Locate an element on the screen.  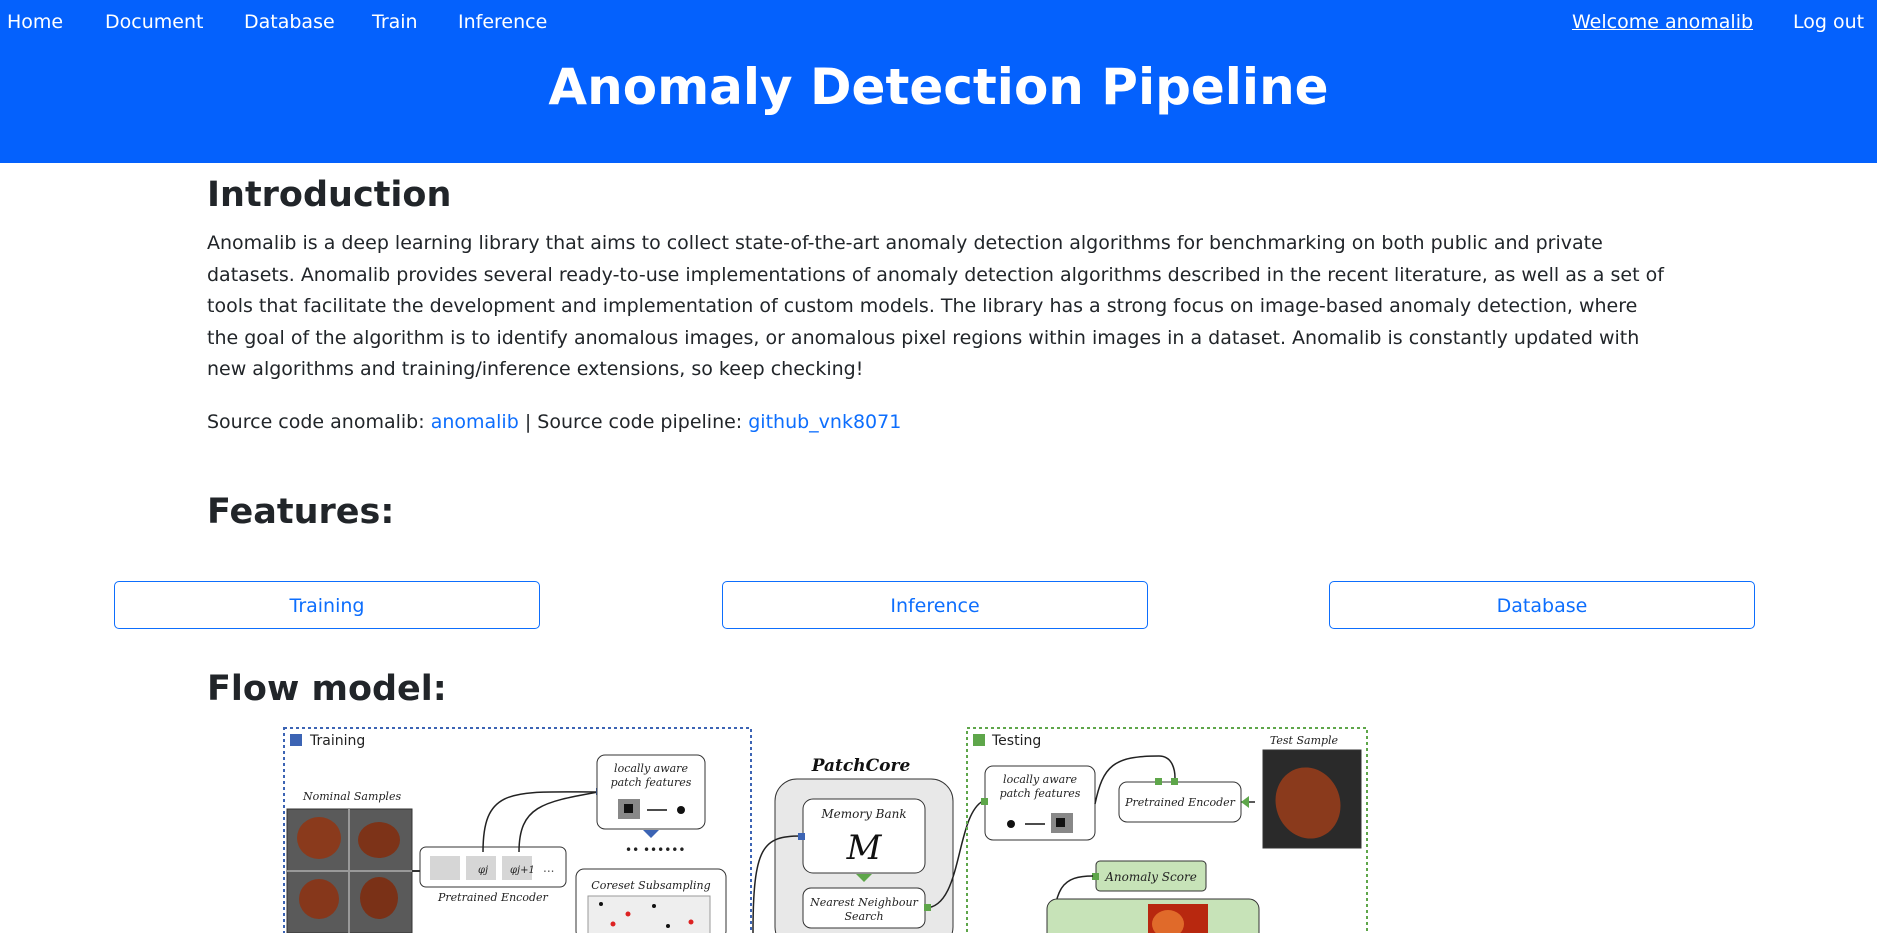
memory-bank-symbol: M is located at coordinates (864, 848).